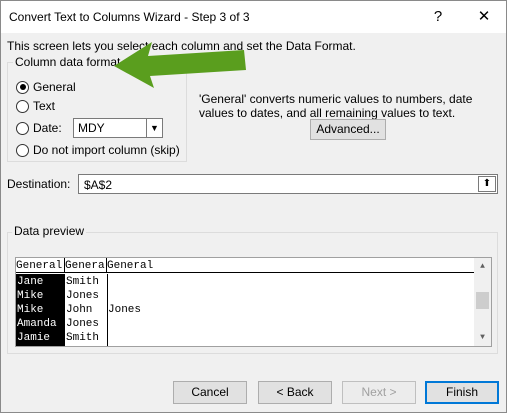  I want to click on radio-general-label: General, so click(54, 87).